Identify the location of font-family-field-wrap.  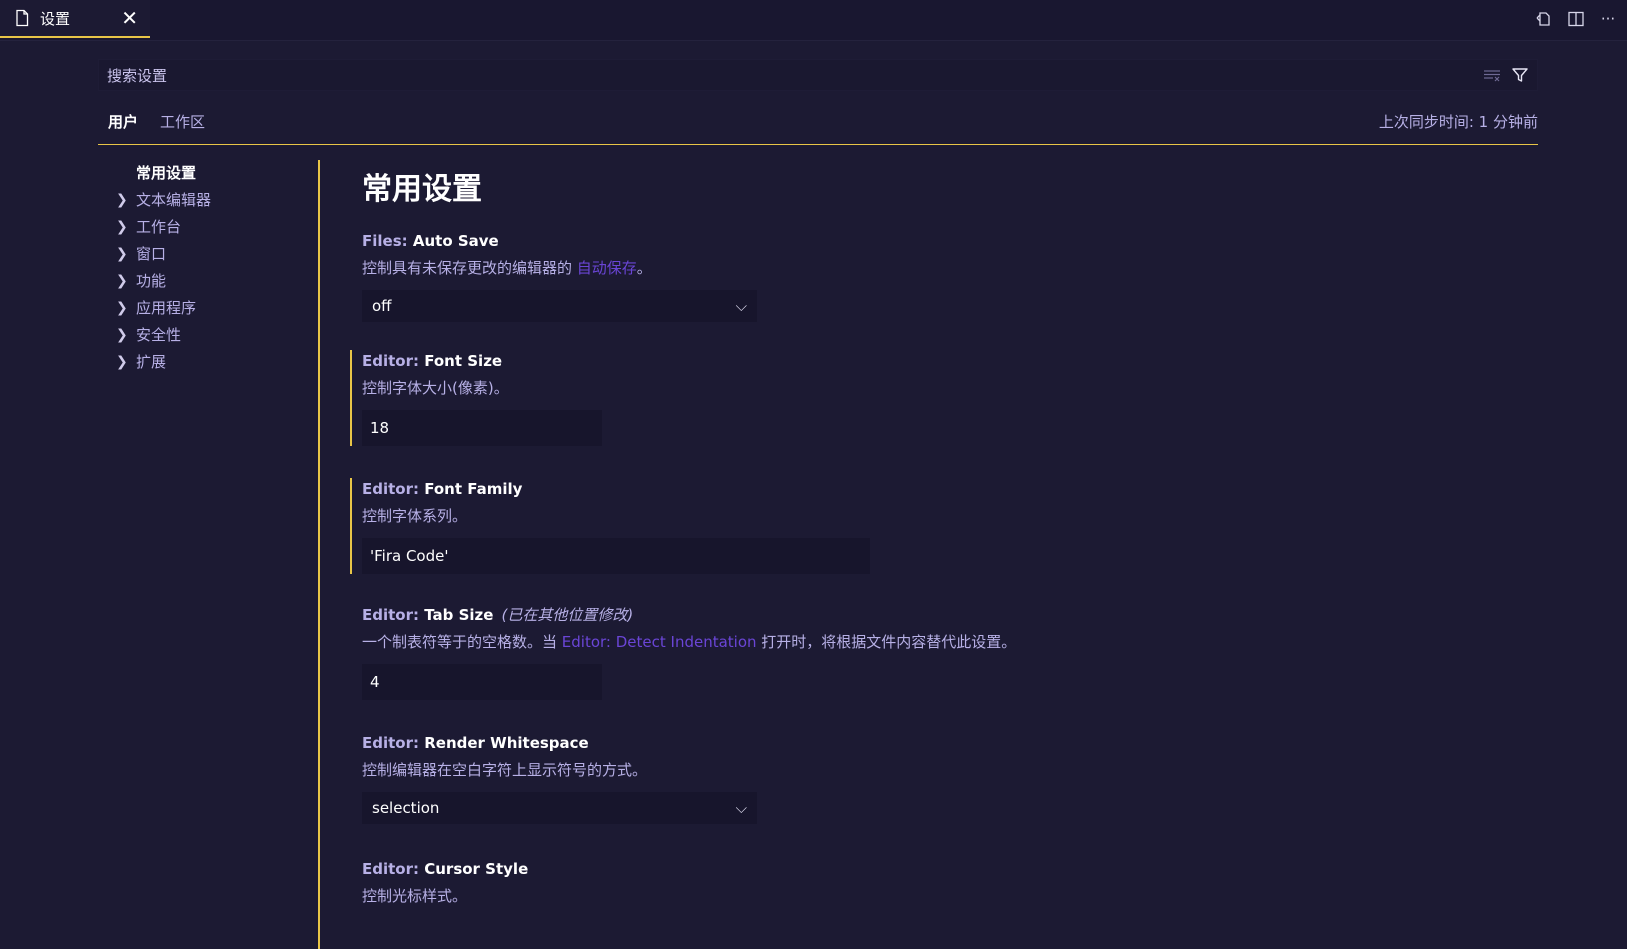
(616, 556).